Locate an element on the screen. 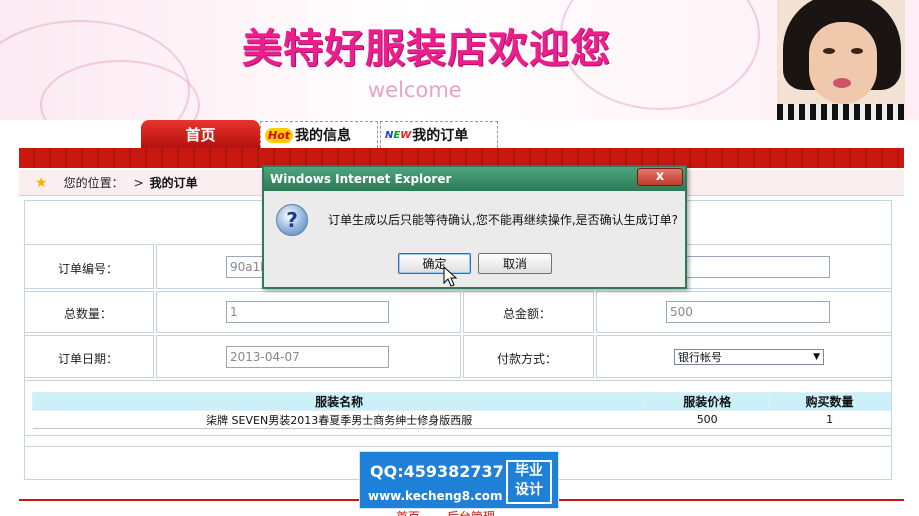 This screenshot has width=919, height=516. nav-tab-my-info-label: 我的信息 is located at coordinates (323, 136).